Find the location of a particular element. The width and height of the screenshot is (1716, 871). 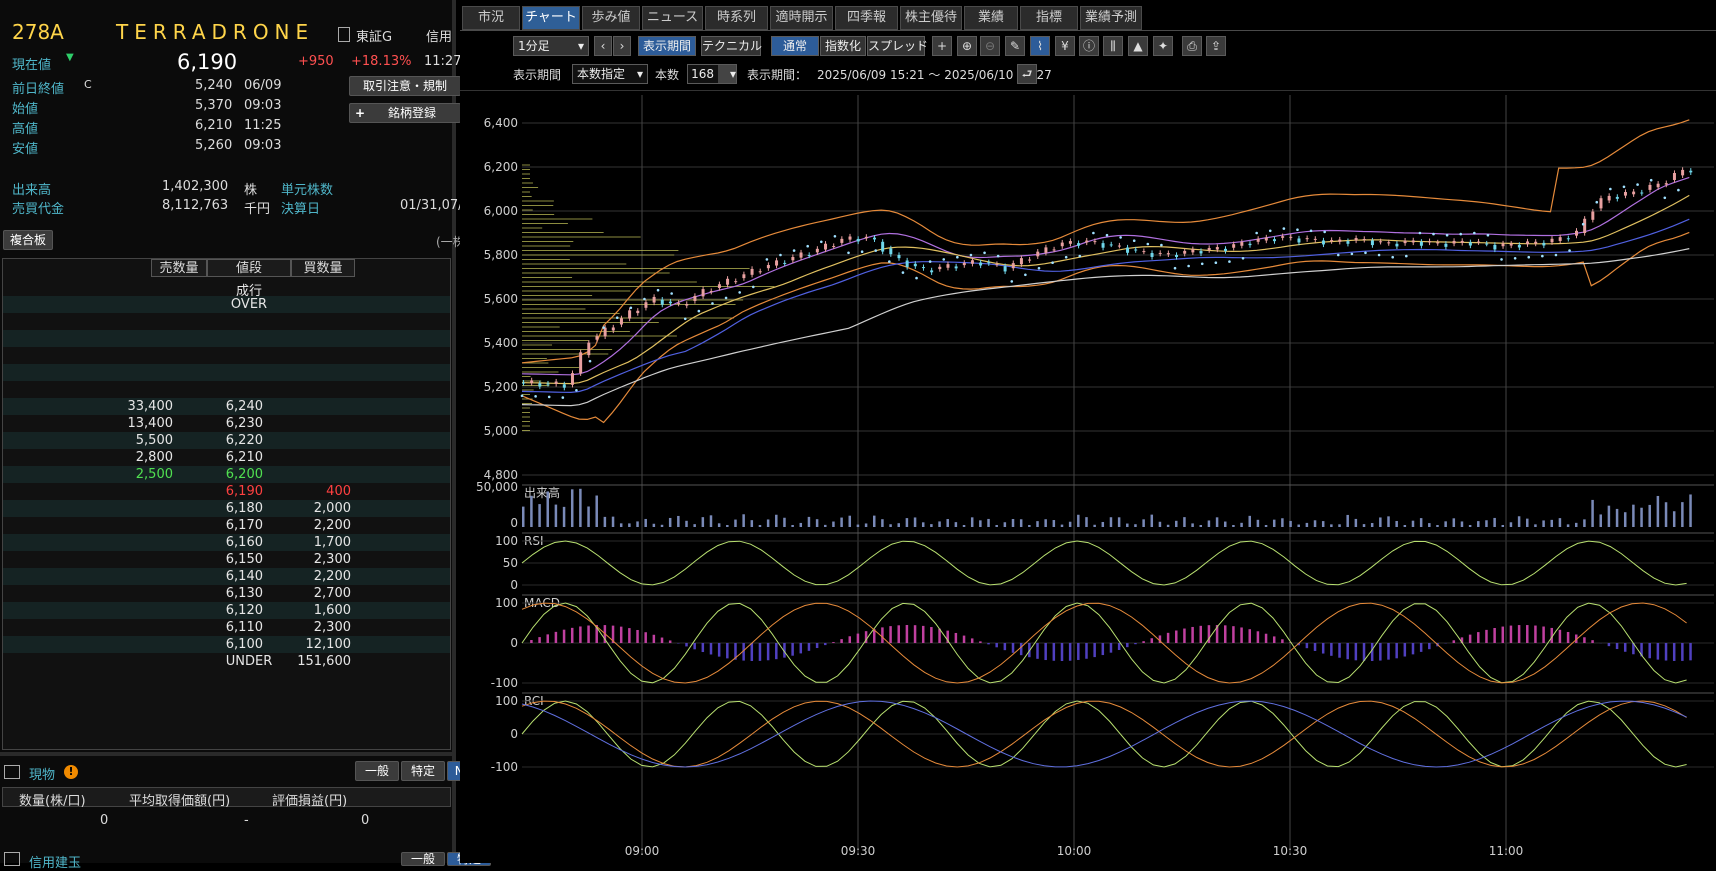

board-row: 5,500 6,220 is located at coordinates (226, 440).